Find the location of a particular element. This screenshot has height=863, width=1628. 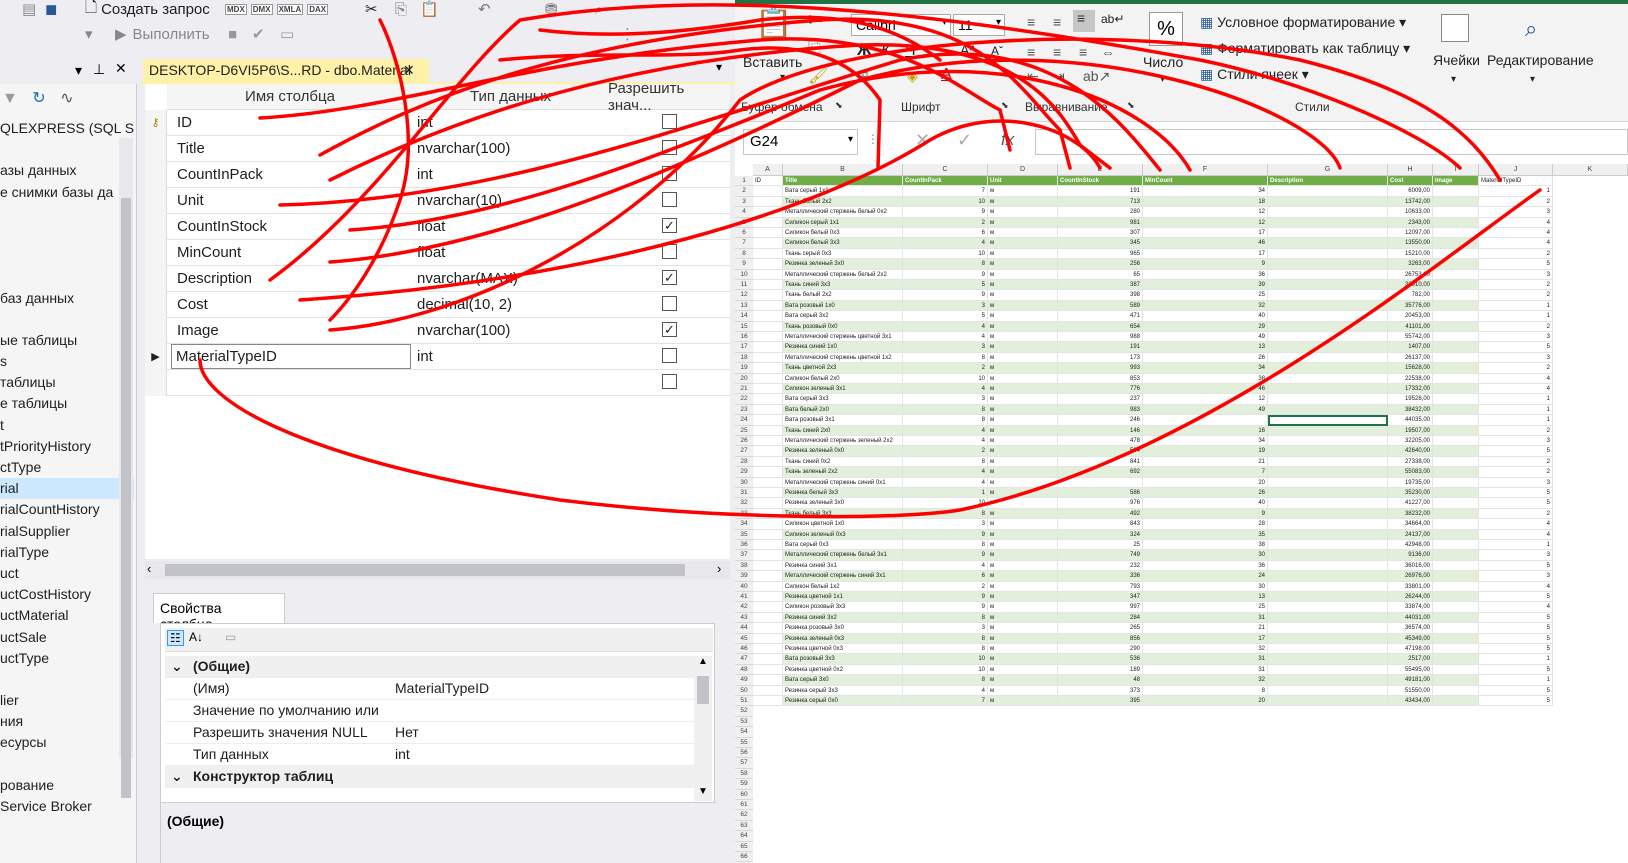

table-cell: Ткань белый 3х3 is located at coordinates (843, 514).